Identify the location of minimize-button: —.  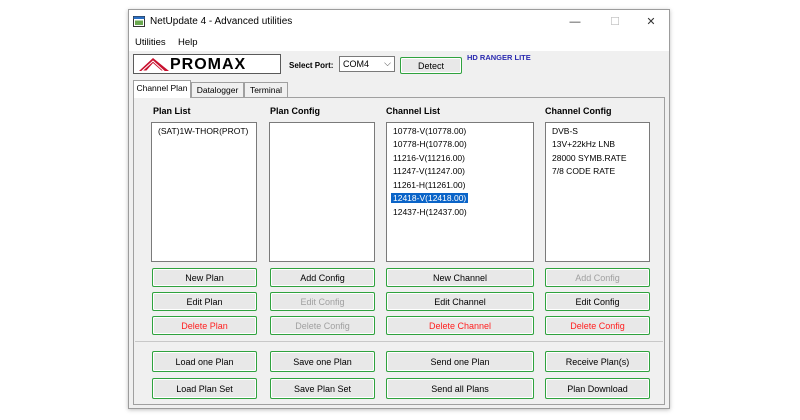
(575, 22).